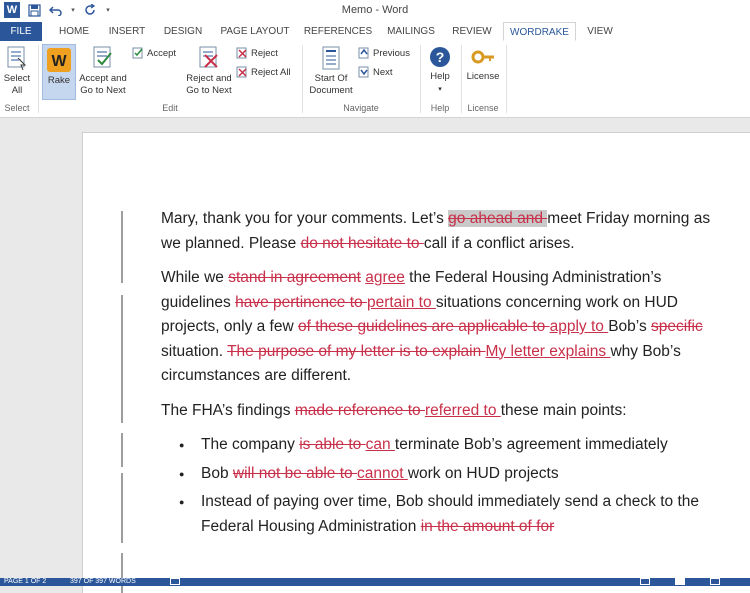 This screenshot has height=593, width=750. Describe the element at coordinates (401, 302) in the screenshot. I see `insertion: pertain to` at that location.